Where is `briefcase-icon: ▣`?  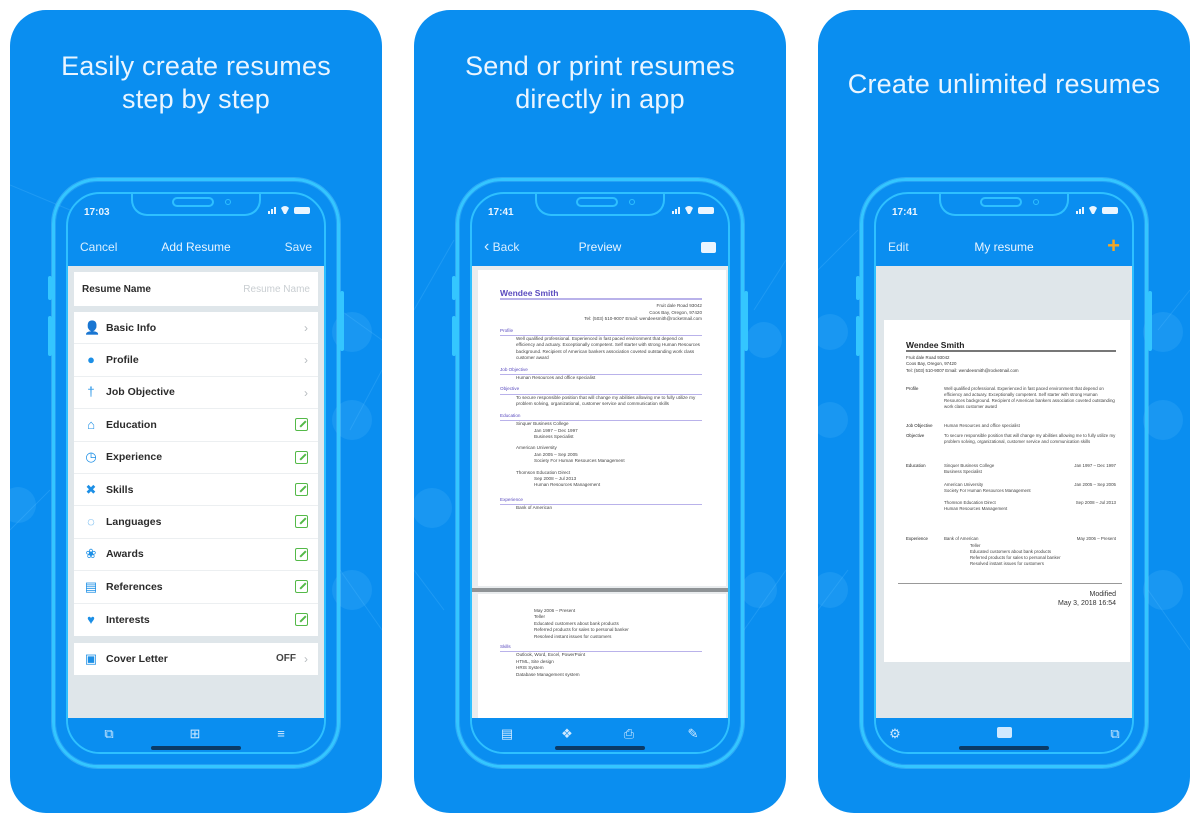
briefcase-icon: ▣ is located at coordinates (91, 659).